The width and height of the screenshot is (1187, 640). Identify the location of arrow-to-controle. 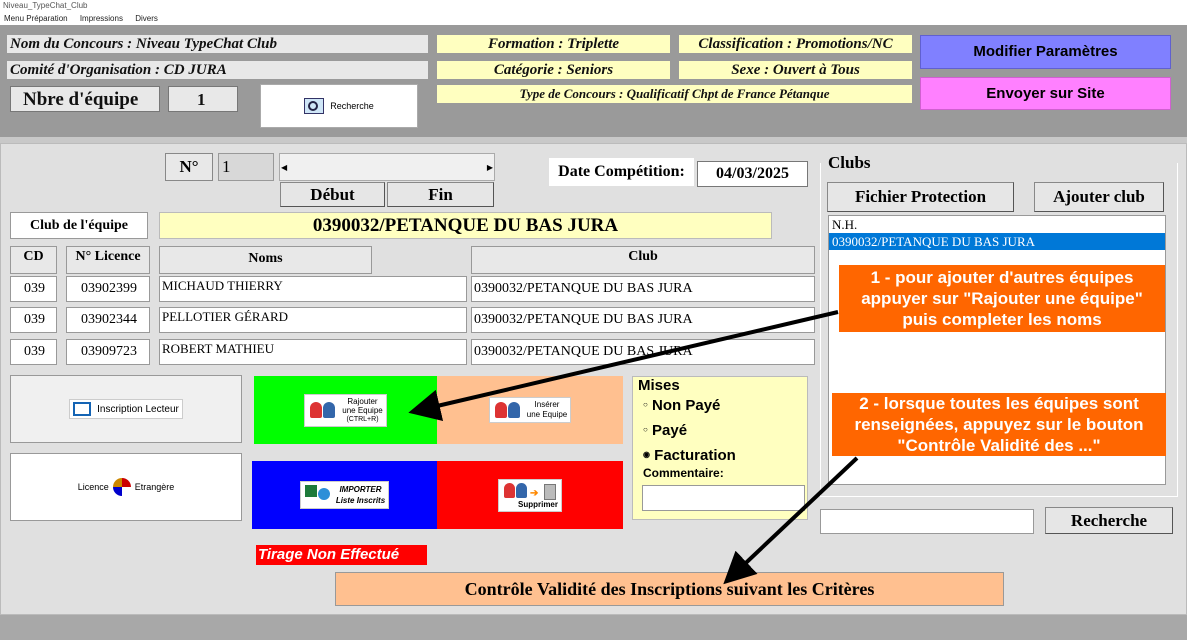
(791, 520).